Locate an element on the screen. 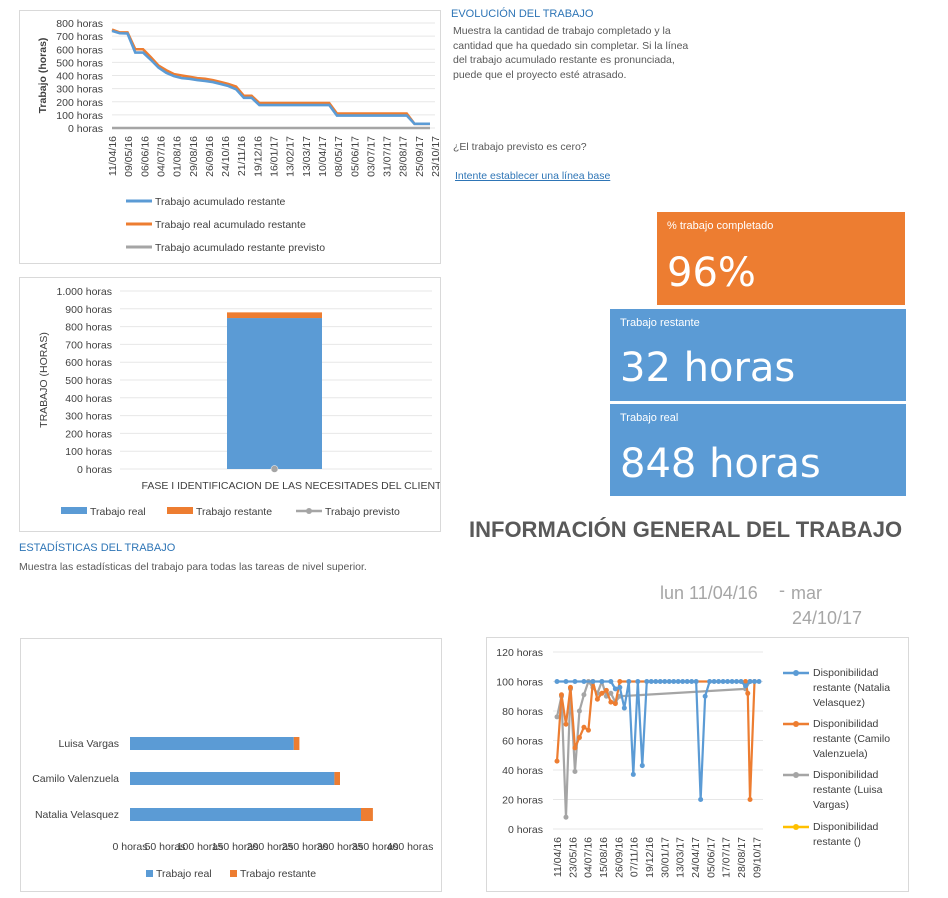  y-tick-label: 60 horas is located at coordinates (522, 742).